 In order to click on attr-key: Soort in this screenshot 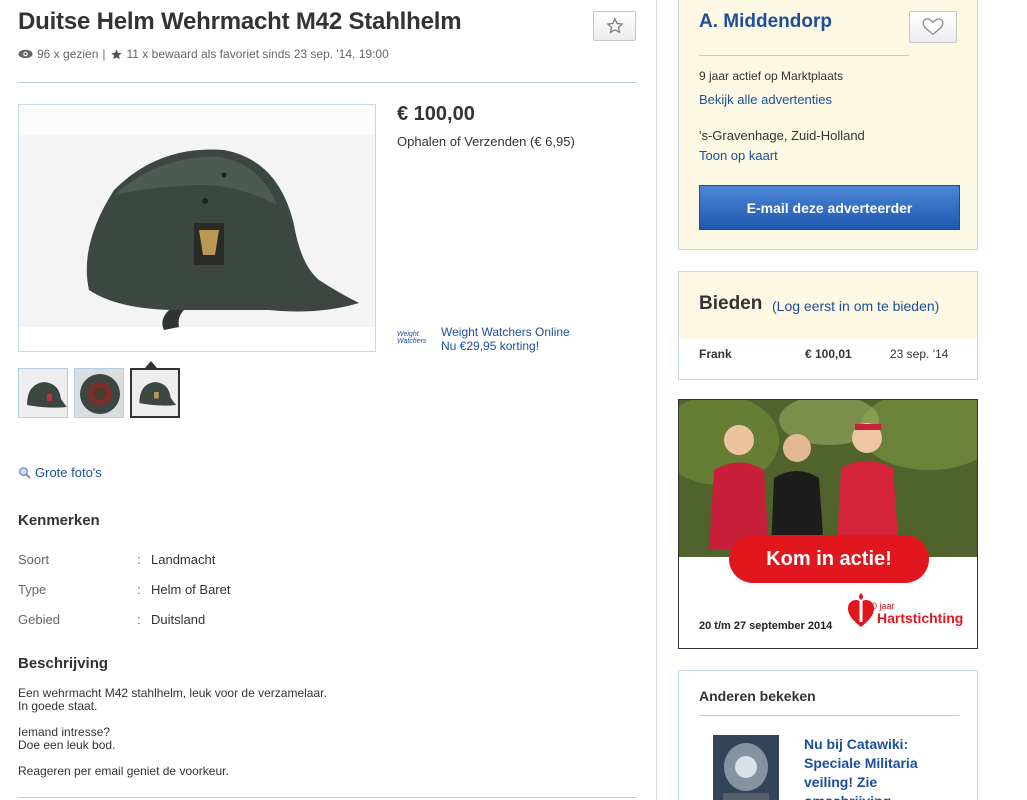, I will do `click(34, 559)`.